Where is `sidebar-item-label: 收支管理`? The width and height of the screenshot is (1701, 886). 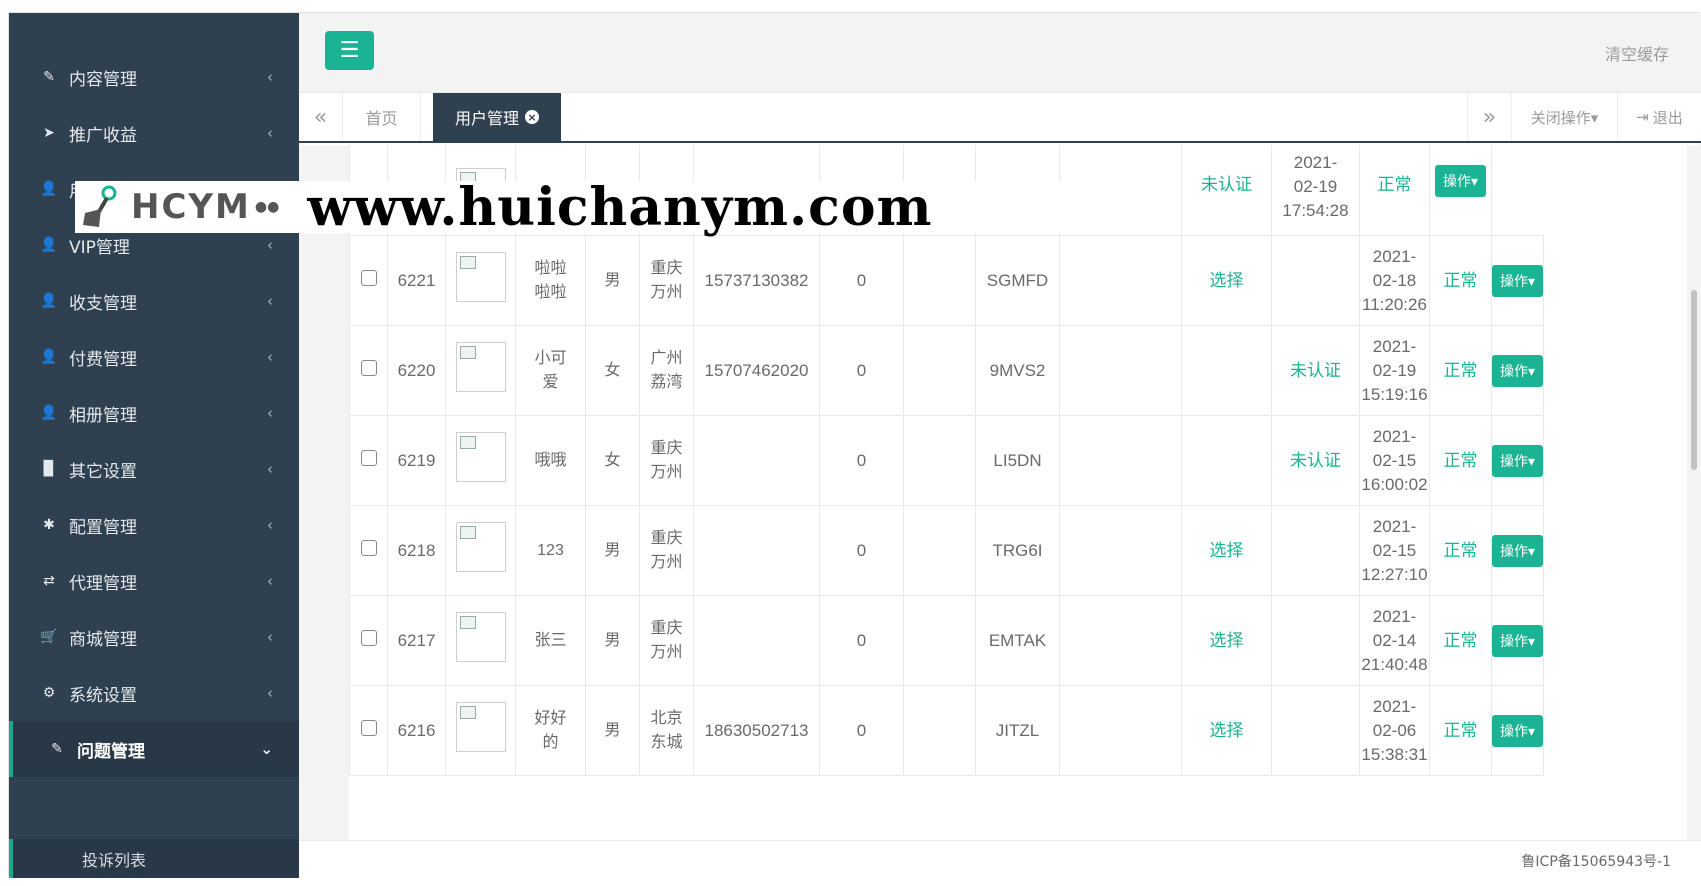 sidebar-item-label: 收支管理 is located at coordinates (103, 303).